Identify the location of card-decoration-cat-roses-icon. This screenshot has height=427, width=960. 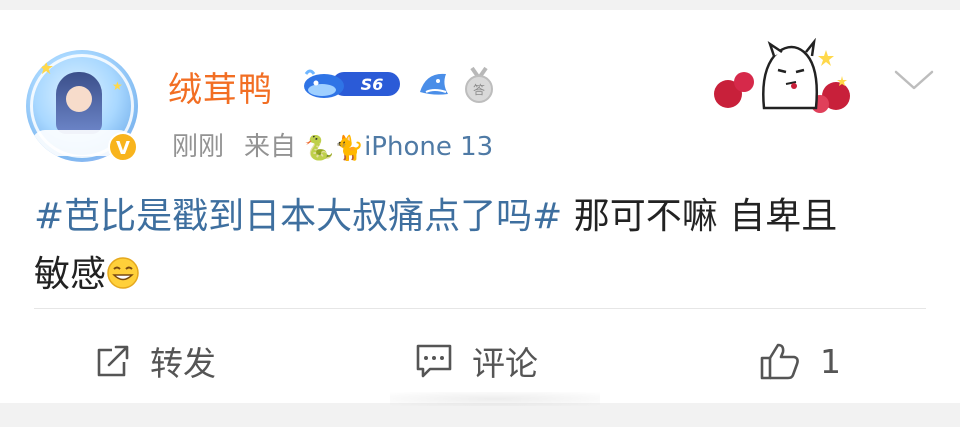
(782, 75).